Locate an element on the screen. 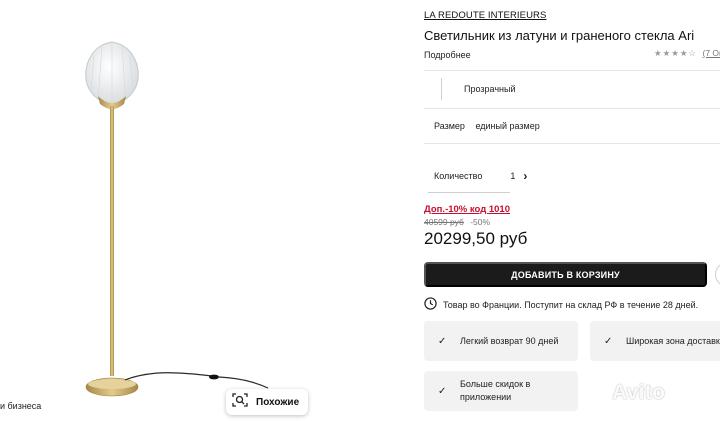 This screenshot has height=421, width=720. chevron-right-icon: › is located at coordinates (525, 176).